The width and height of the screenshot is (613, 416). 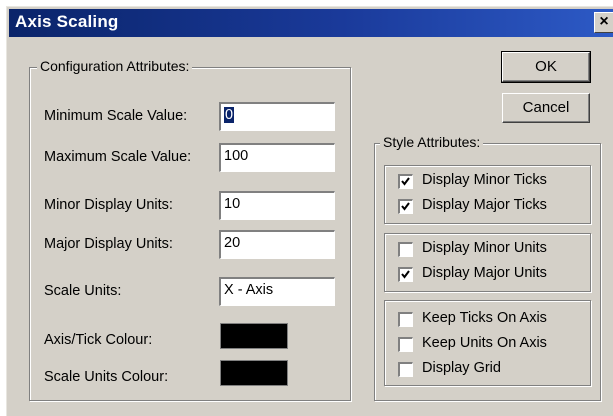 What do you see at coordinates (118, 157) in the screenshot?
I see `maximum-scale-label: Maximum Scale Value:` at bounding box center [118, 157].